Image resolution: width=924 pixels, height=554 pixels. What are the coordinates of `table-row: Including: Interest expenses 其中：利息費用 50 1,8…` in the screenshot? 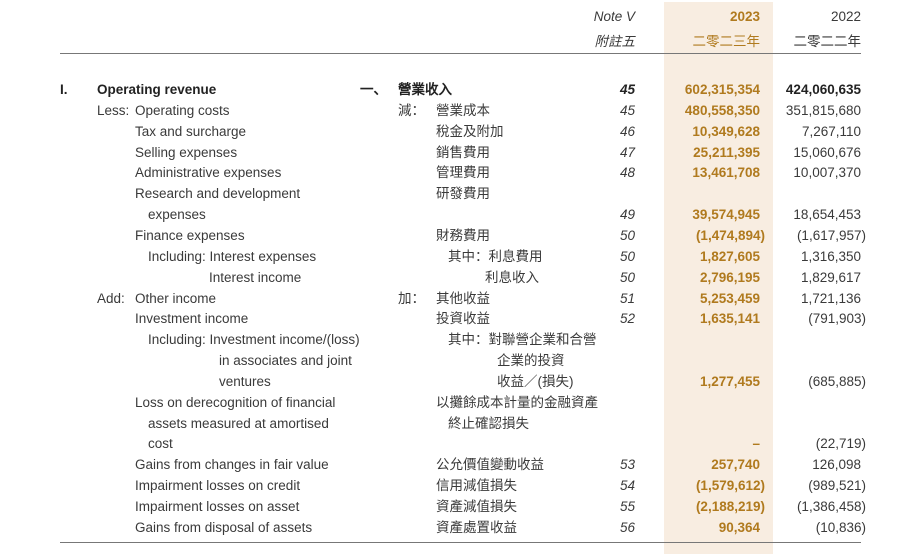 It's located at (462, 256).